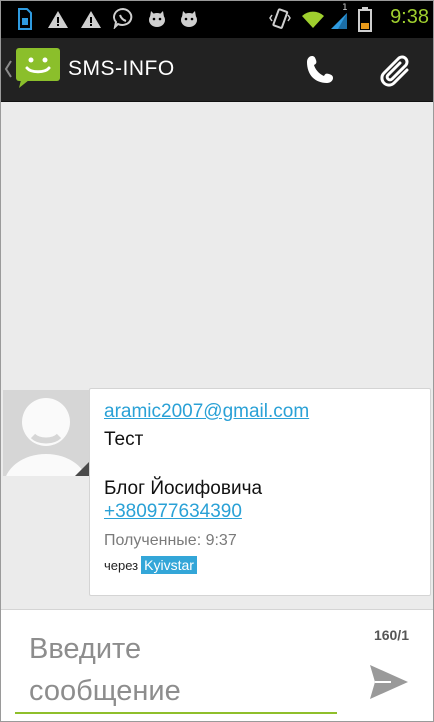 Image resolution: width=434 pixels, height=722 pixels. I want to click on call-button, so click(320, 70).